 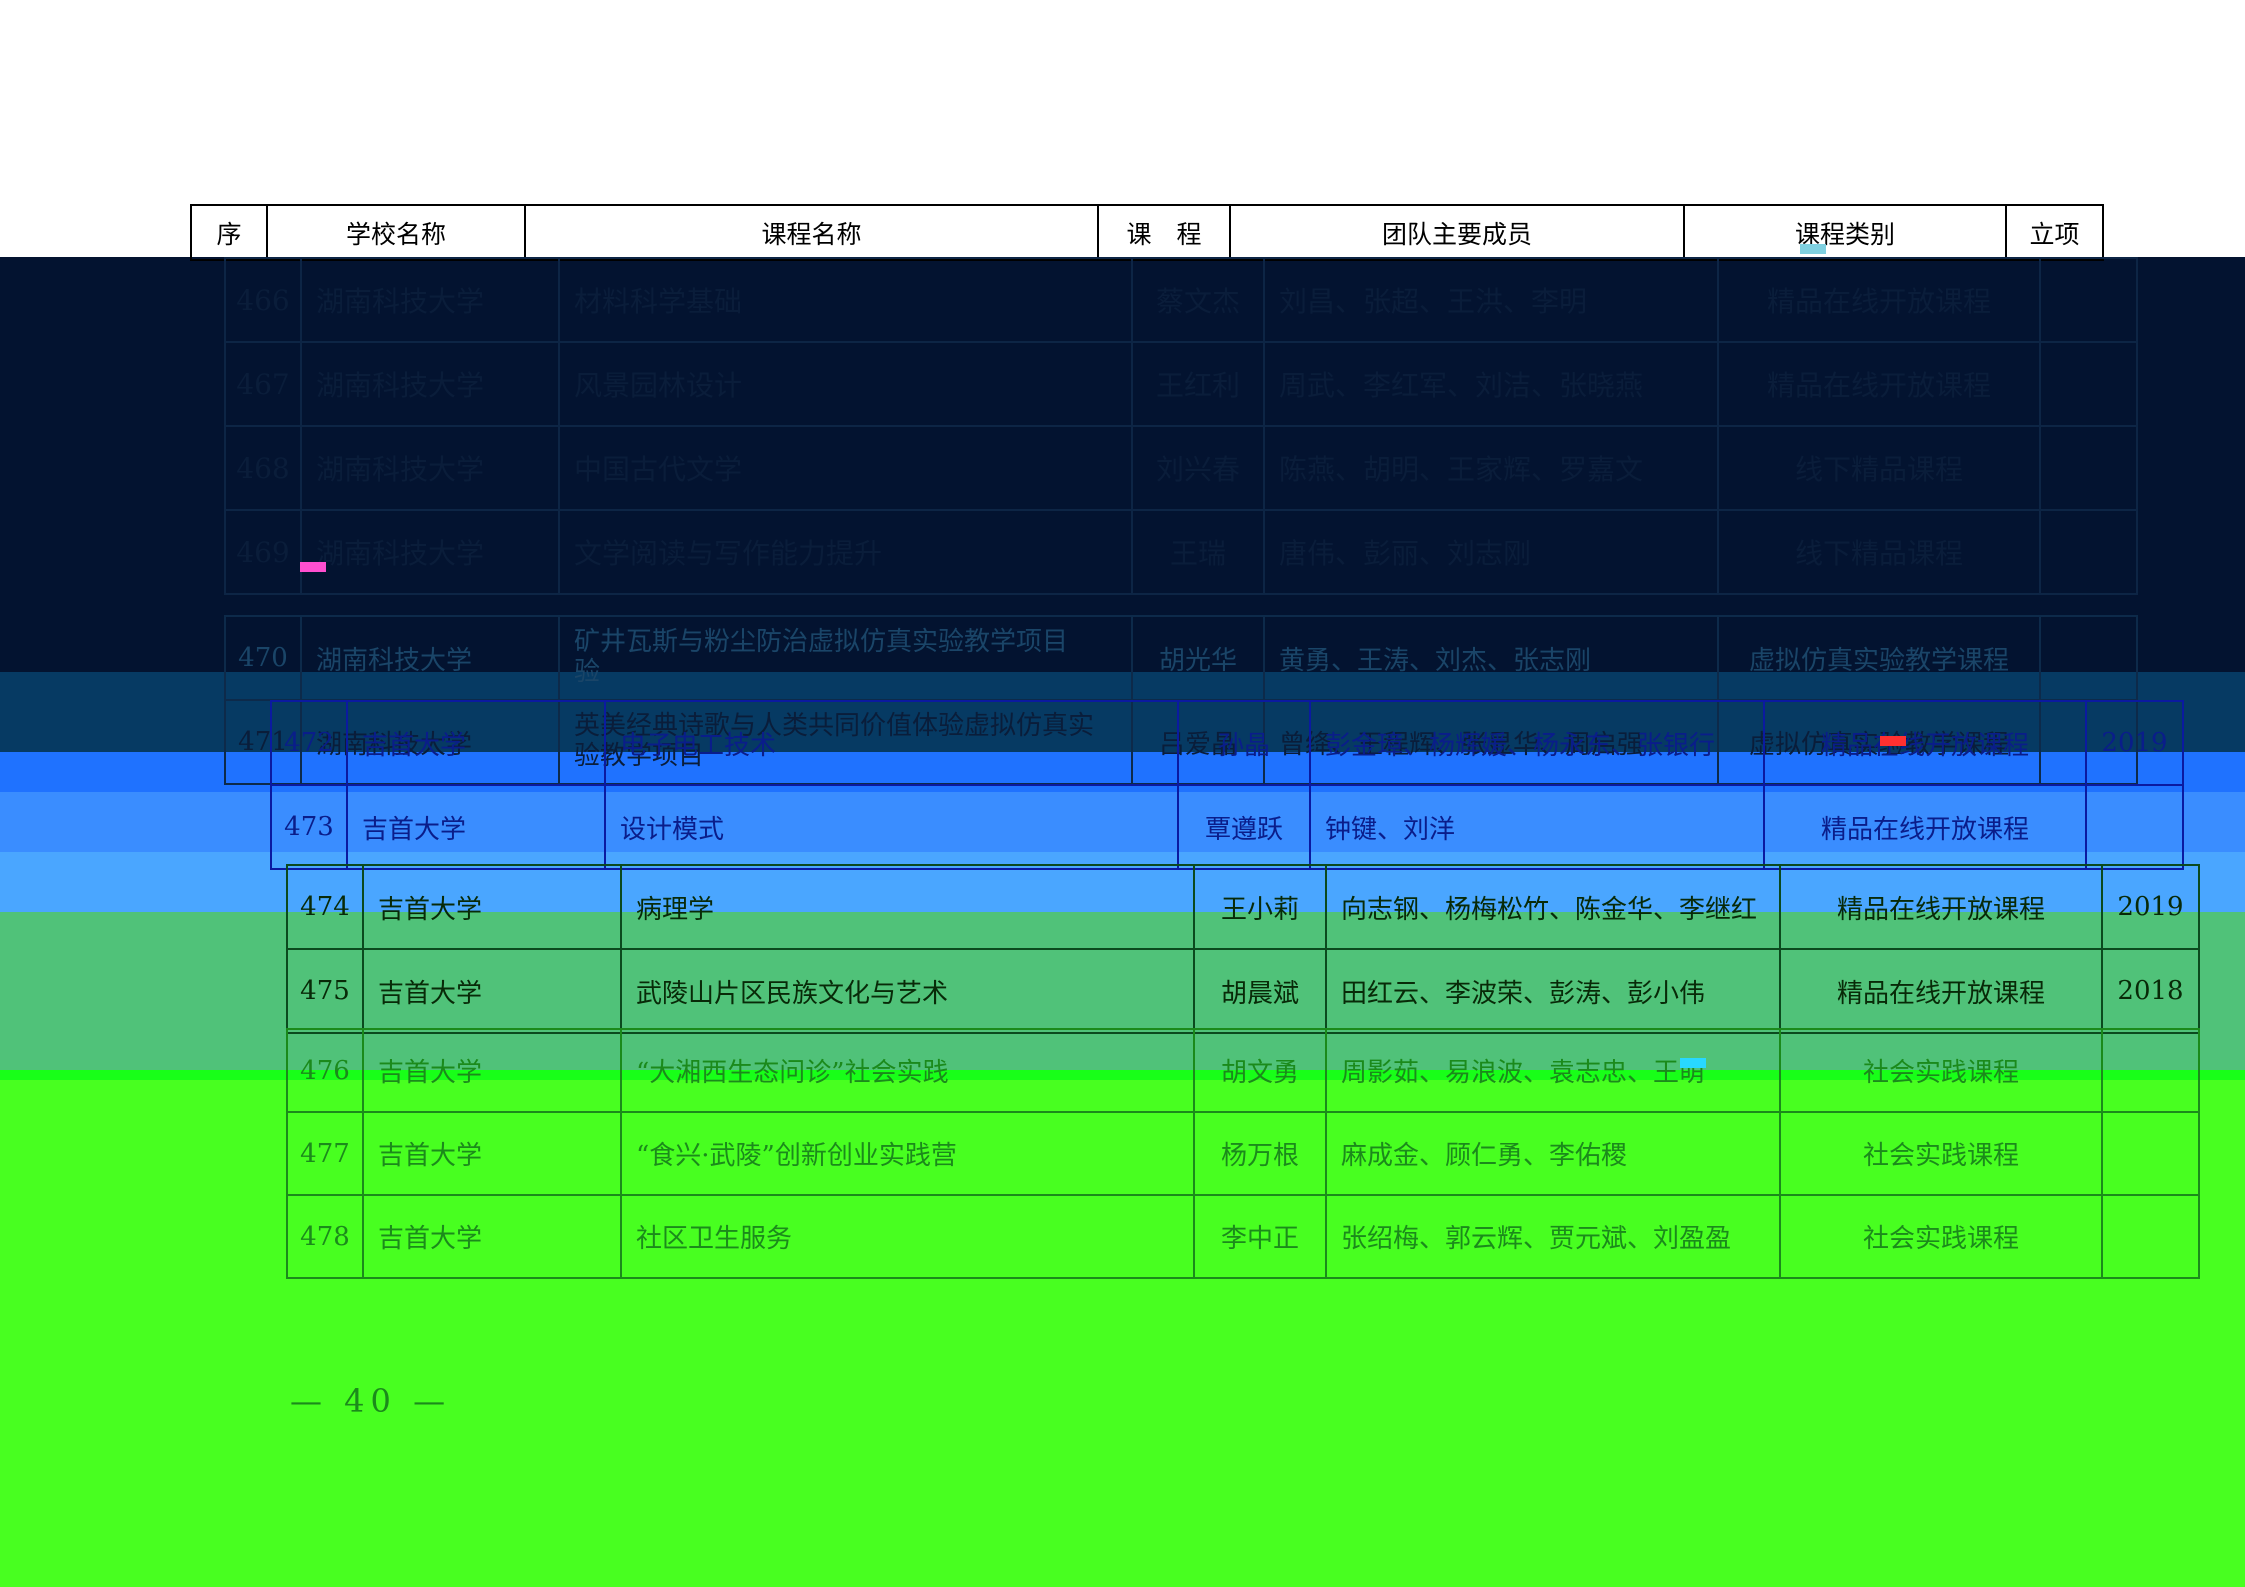 What do you see at coordinates (891, 827) in the screenshot?
I see `cell-course: 设计模式` at bounding box center [891, 827].